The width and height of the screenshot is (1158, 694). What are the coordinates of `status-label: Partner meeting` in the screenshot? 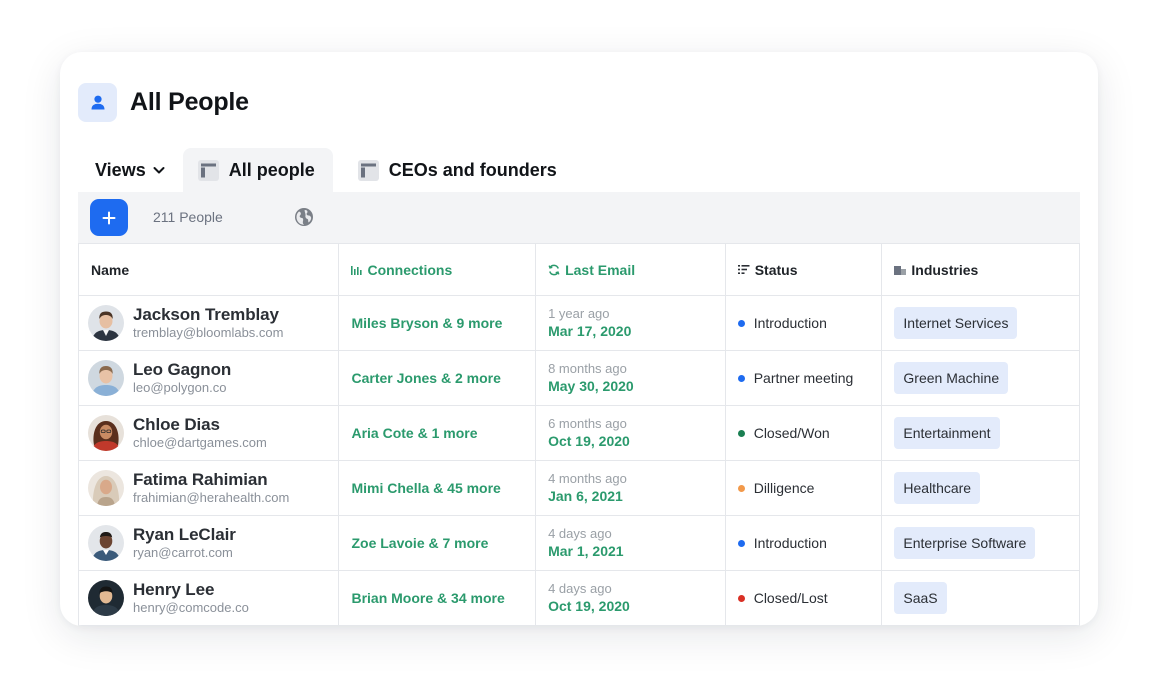 It's located at (803, 378).